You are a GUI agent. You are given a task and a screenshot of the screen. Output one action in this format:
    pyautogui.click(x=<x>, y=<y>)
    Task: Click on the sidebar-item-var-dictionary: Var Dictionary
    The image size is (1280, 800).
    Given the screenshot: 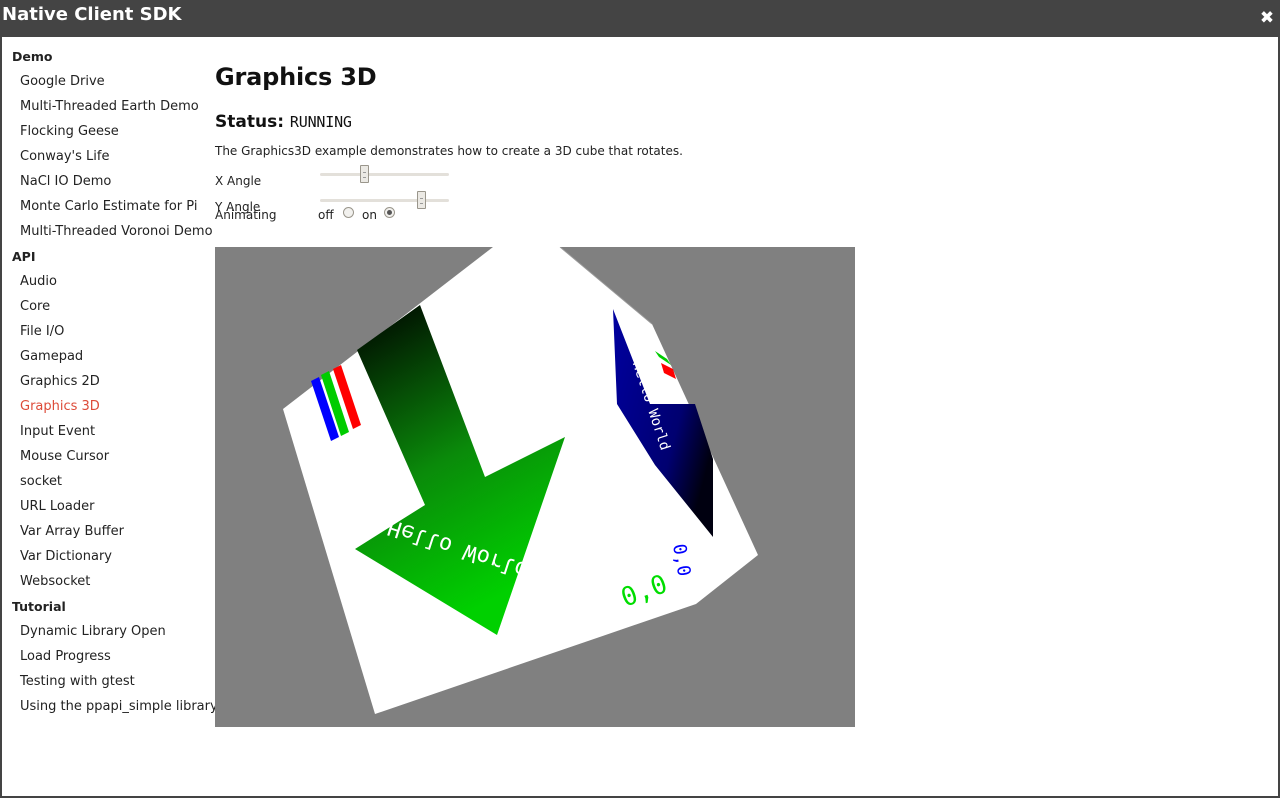 What is the action you would take?
    pyautogui.click(x=109, y=561)
    